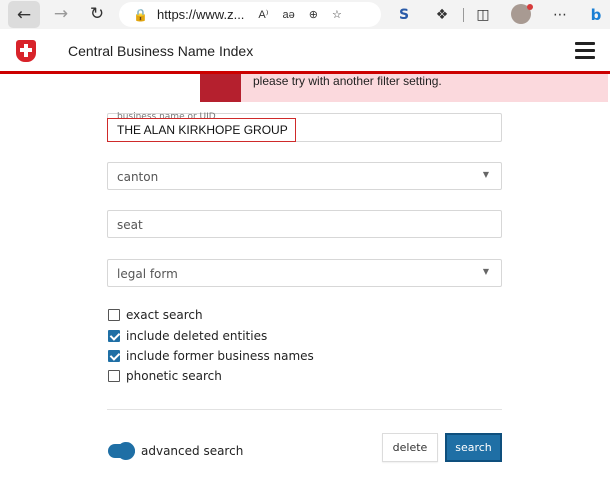 This screenshot has width=610, height=493. Describe the element at coordinates (174, 376) in the screenshot. I see `phonetic-search-label: phonetic search` at that location.